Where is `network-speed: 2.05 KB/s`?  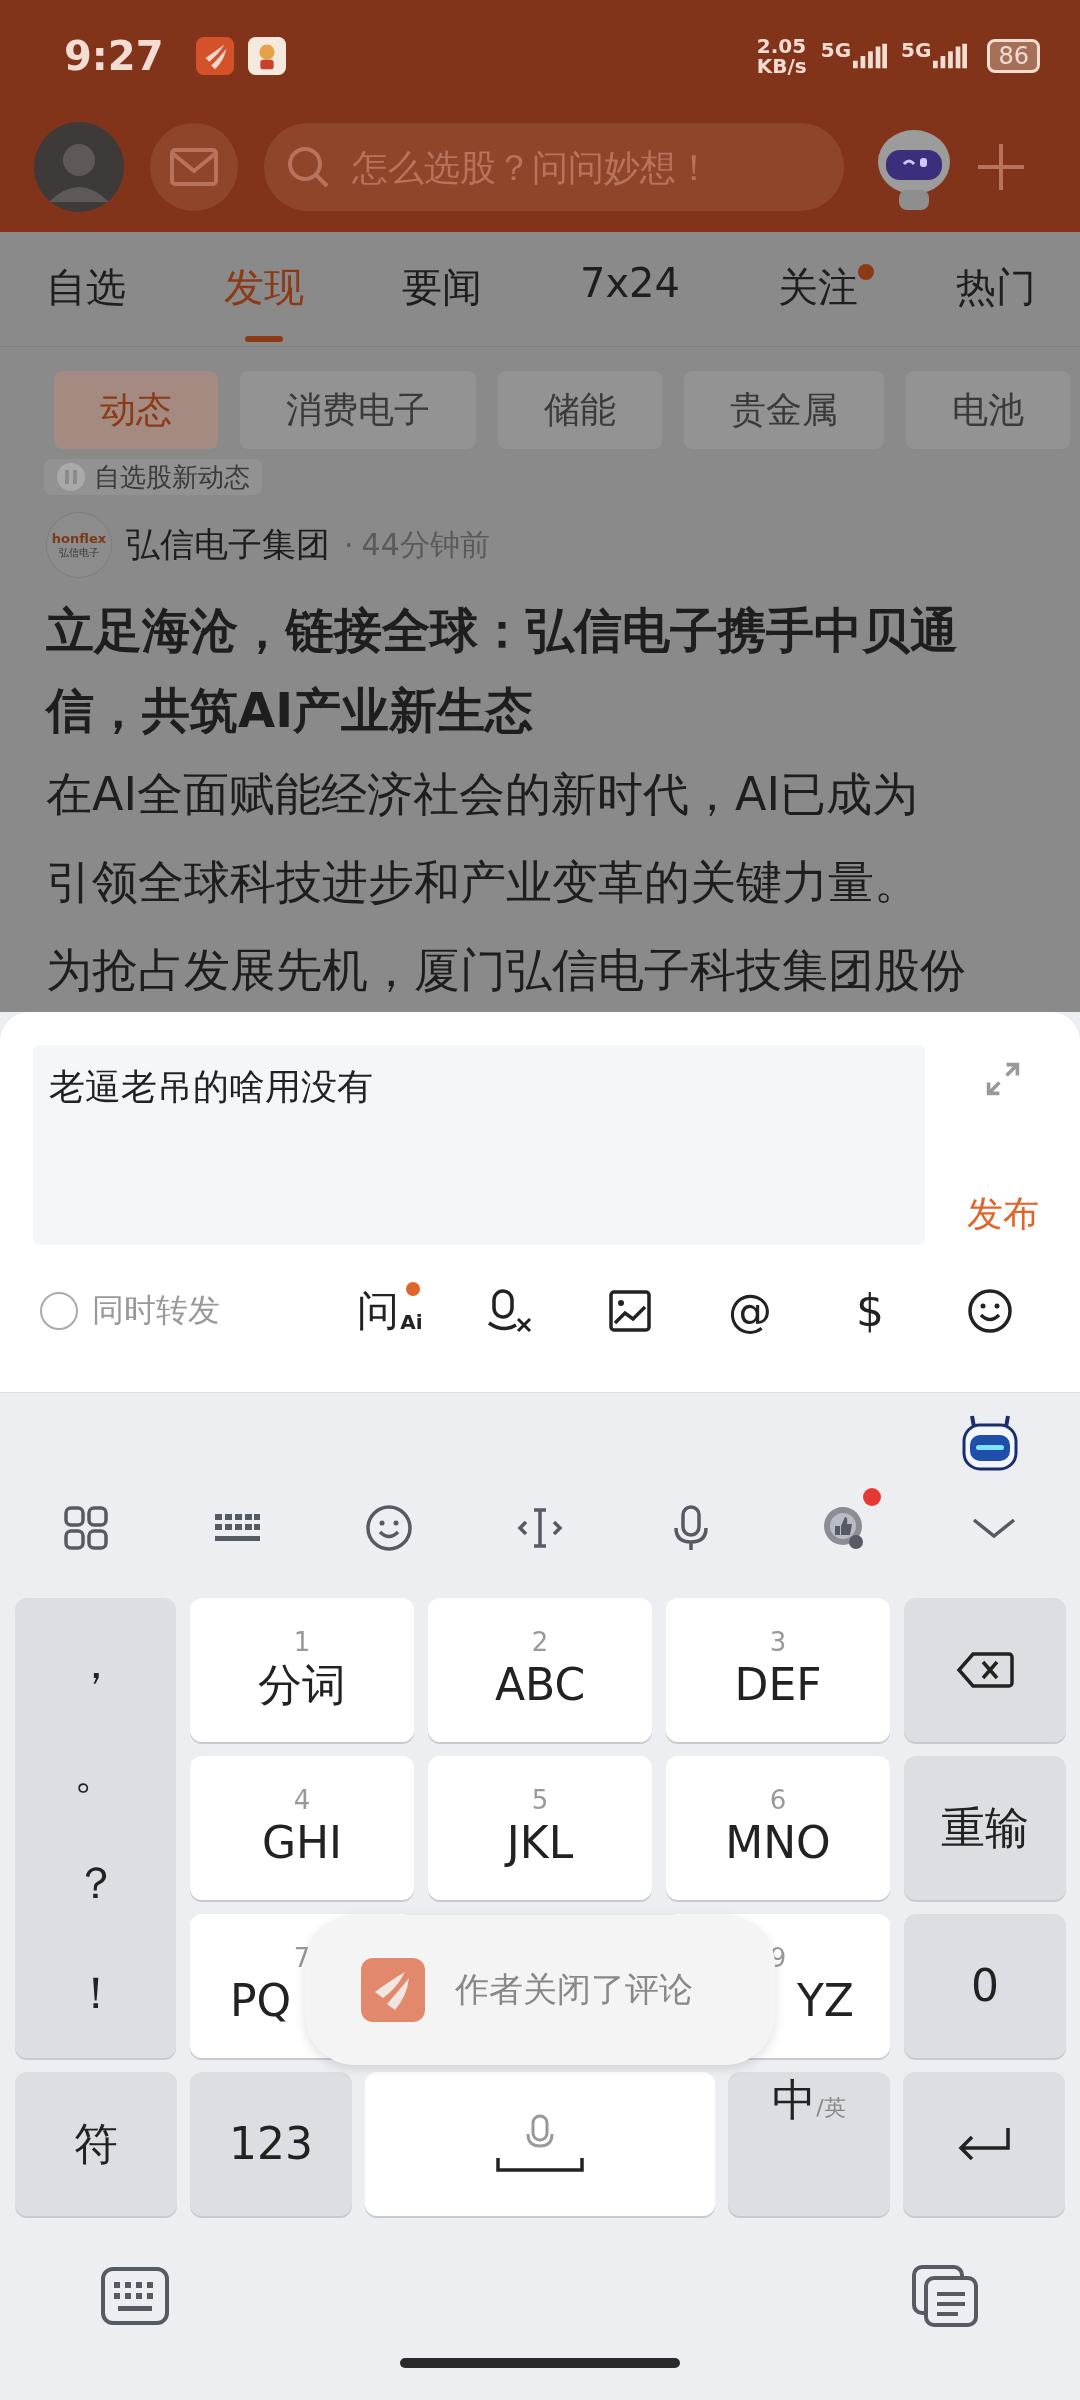
network-speed: 2.05 KB/s is located at coordinates (781, 56).